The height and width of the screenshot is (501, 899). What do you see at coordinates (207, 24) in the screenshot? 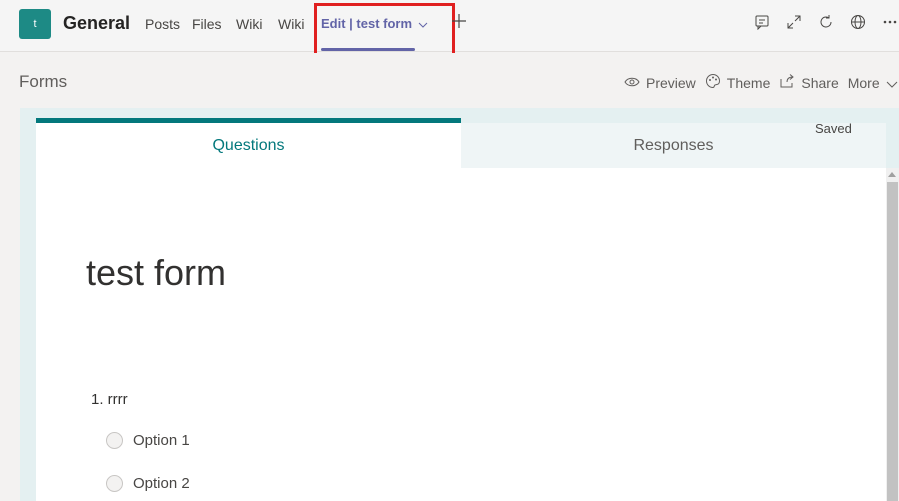
I see `tab-files: Files` at bounding box center [207, 24].